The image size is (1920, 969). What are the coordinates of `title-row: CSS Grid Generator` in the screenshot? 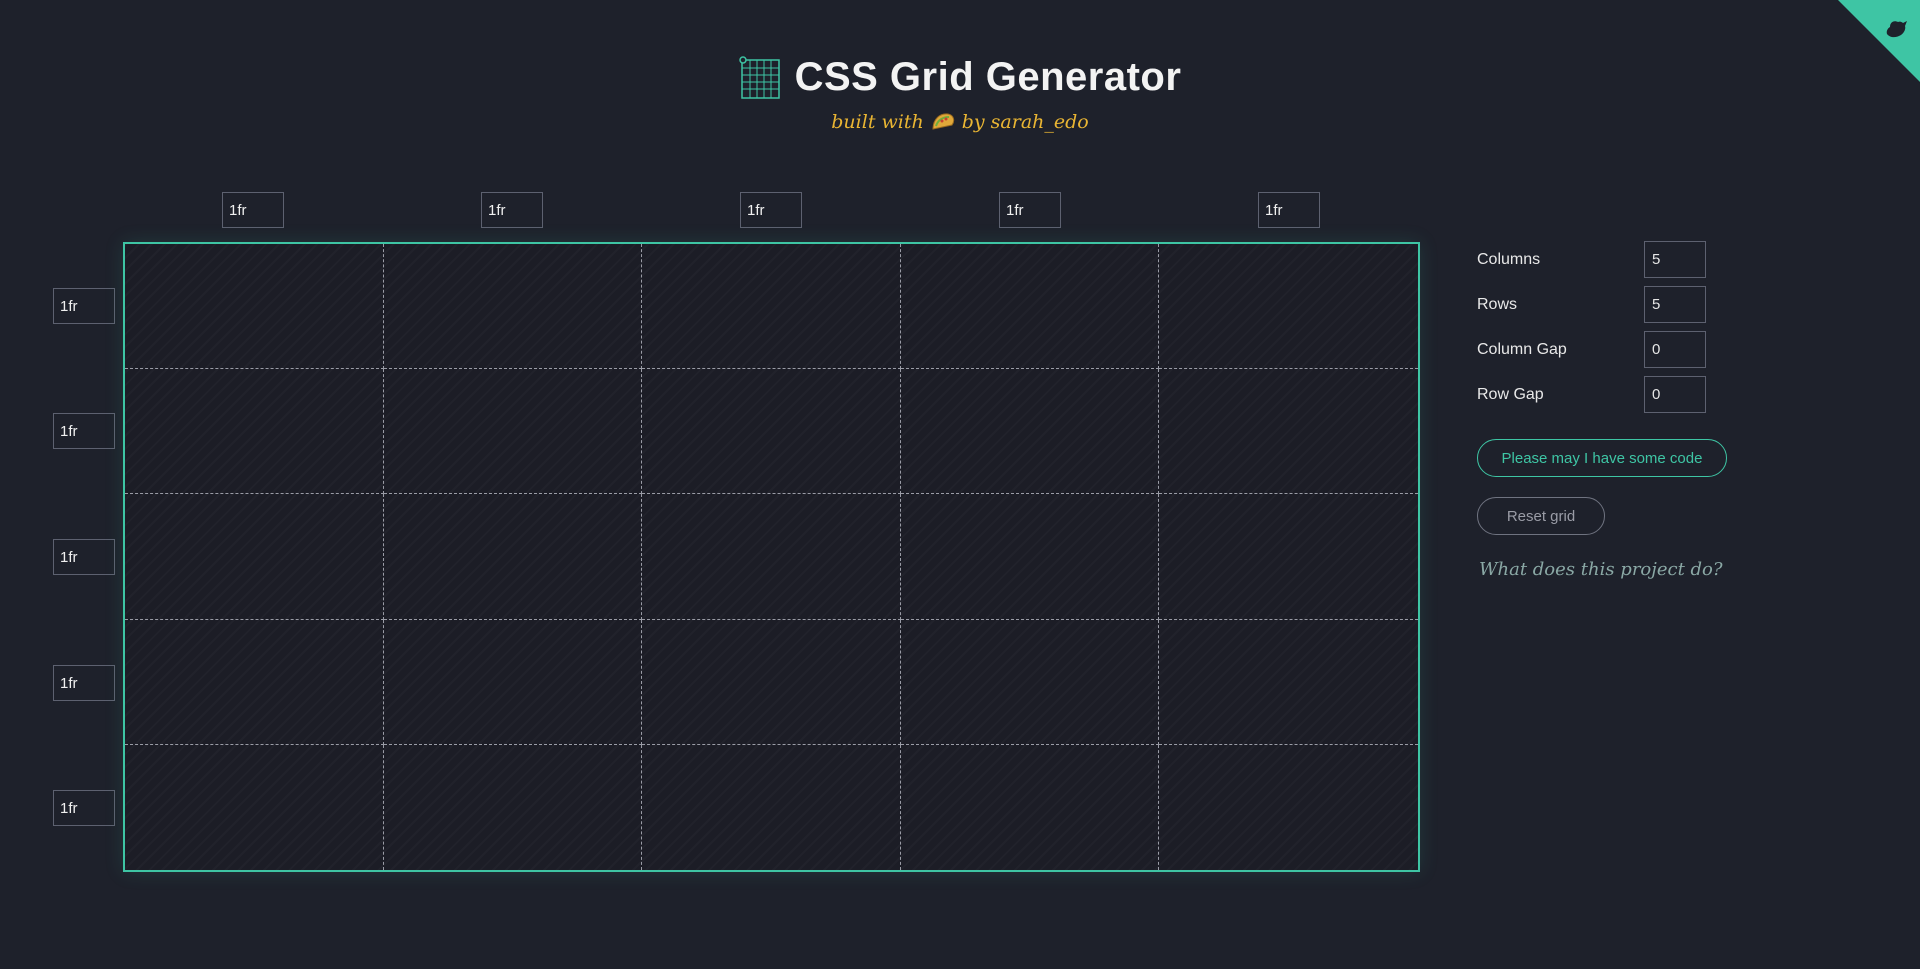 It's located at (960, 77).